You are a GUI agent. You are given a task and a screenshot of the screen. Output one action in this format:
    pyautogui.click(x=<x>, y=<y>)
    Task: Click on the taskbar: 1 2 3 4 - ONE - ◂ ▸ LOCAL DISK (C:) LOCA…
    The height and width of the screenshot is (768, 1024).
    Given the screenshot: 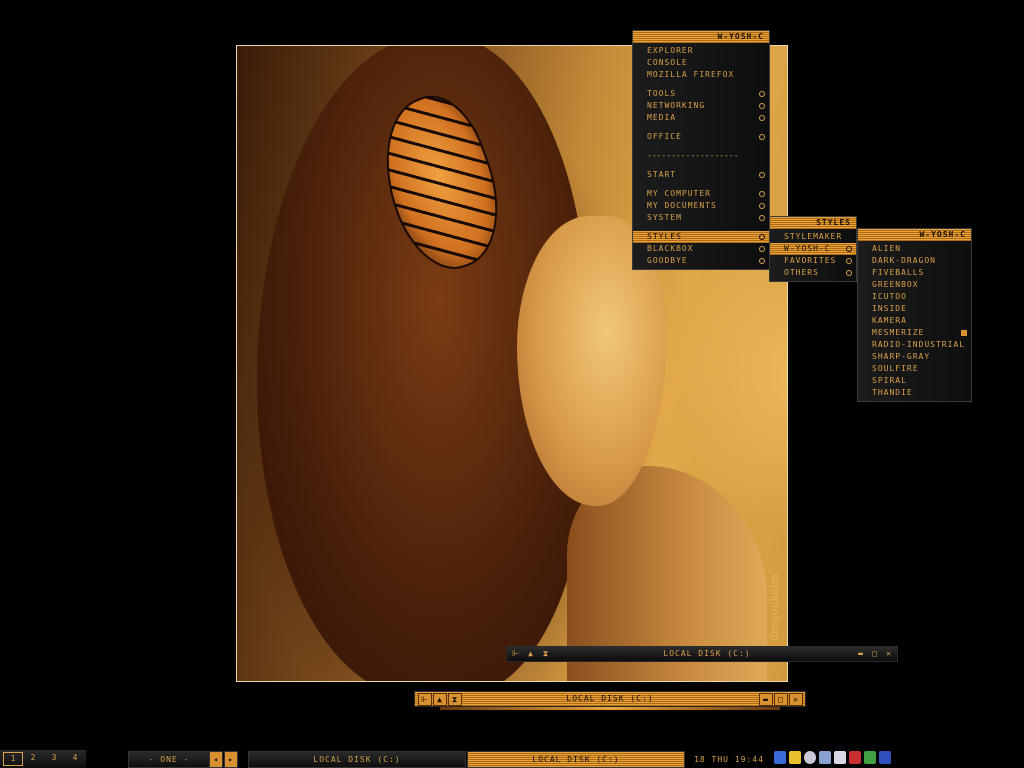 What is the action you would take?
    pyautogui.click(x=512, y=759)
    